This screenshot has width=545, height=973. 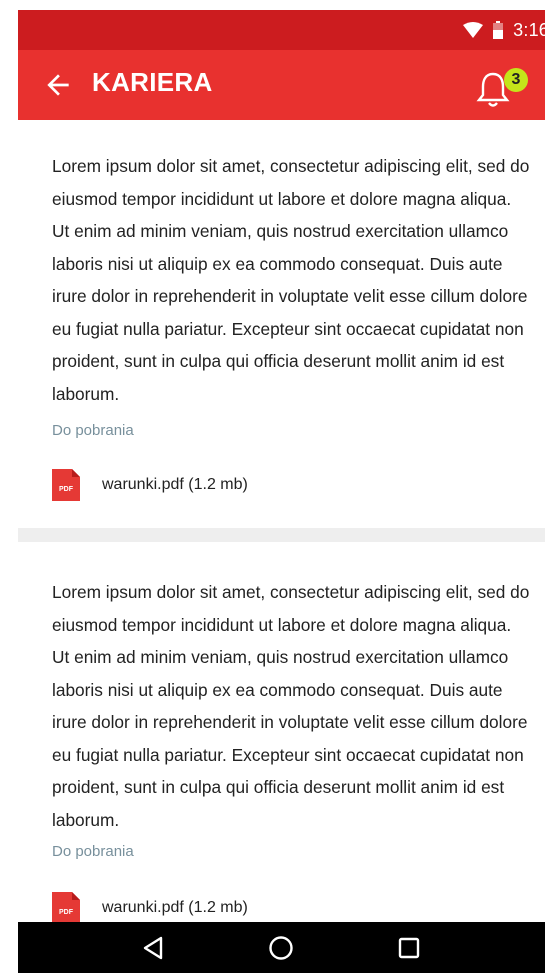 What do you see at coordinates (473, 30) in the screenshot?
I see `wifi-icon` at bounding box center [473, 30].